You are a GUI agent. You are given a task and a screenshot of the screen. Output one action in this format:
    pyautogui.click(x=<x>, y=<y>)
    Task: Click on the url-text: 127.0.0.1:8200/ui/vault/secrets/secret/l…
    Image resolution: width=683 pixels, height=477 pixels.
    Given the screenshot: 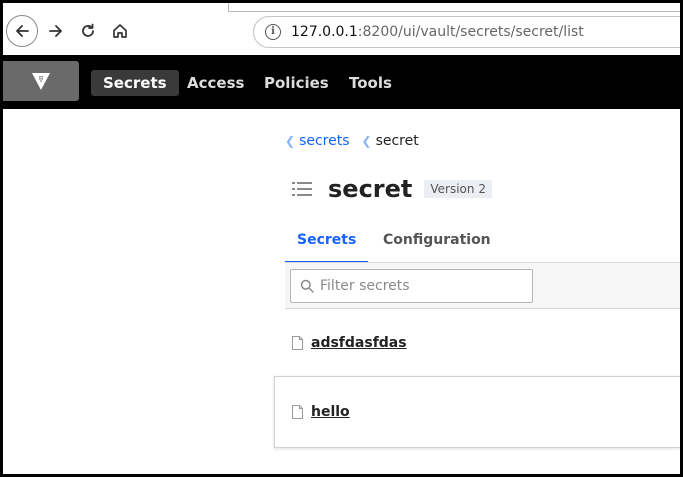 What is the action you would take?
    pyautogui.click(x=437, y=32)
    